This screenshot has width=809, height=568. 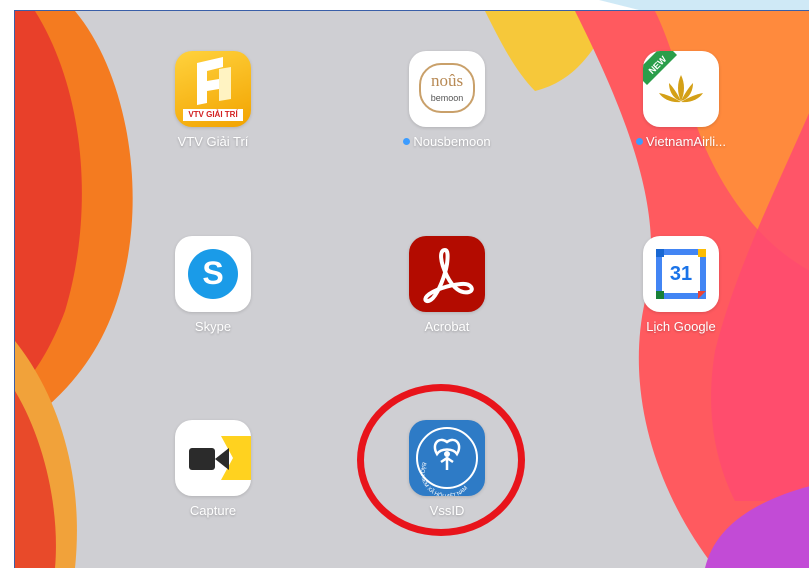 What do you see at coordinates (704, 5) in the screenshot?
I see `corner-decoration` at bounding box center [704, 5].